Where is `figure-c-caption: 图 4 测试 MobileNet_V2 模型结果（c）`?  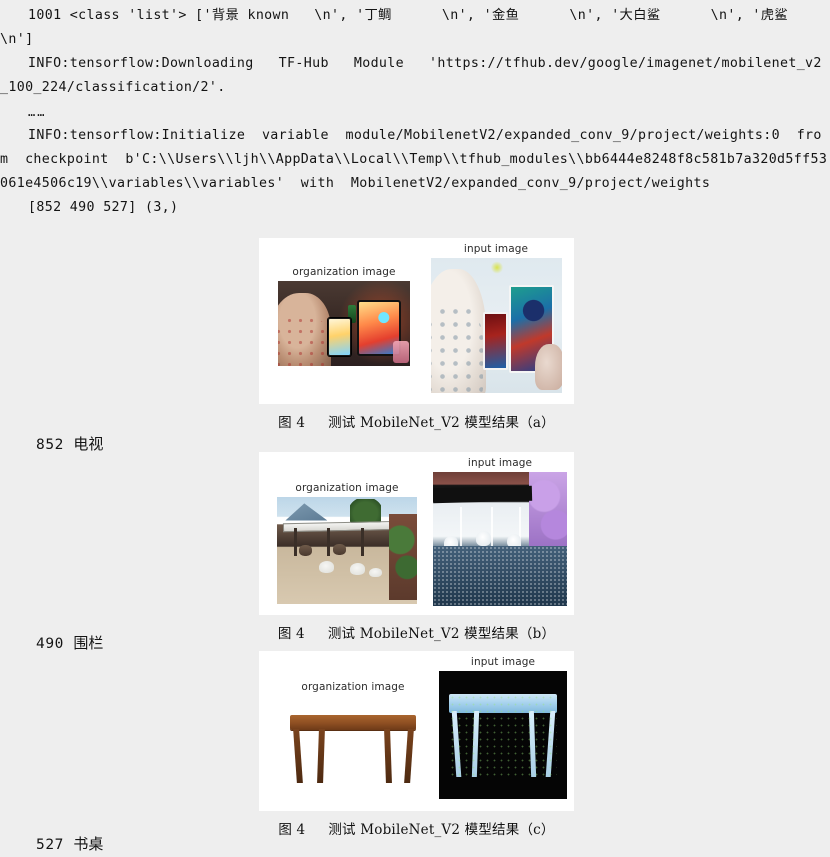 figure-c-caption: 图 4 测试 MobileNet_V2 模型结果（c） is located at coordinates (416, 824).